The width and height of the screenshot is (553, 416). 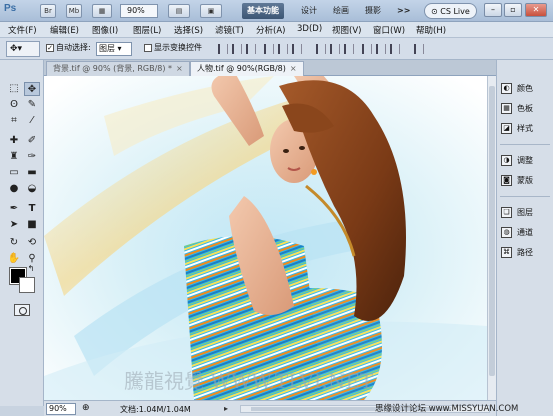 What do you see at coordinates (27, 285) in the screenshot?
I see `background-color-swatch` at bounding box center [27, 285].